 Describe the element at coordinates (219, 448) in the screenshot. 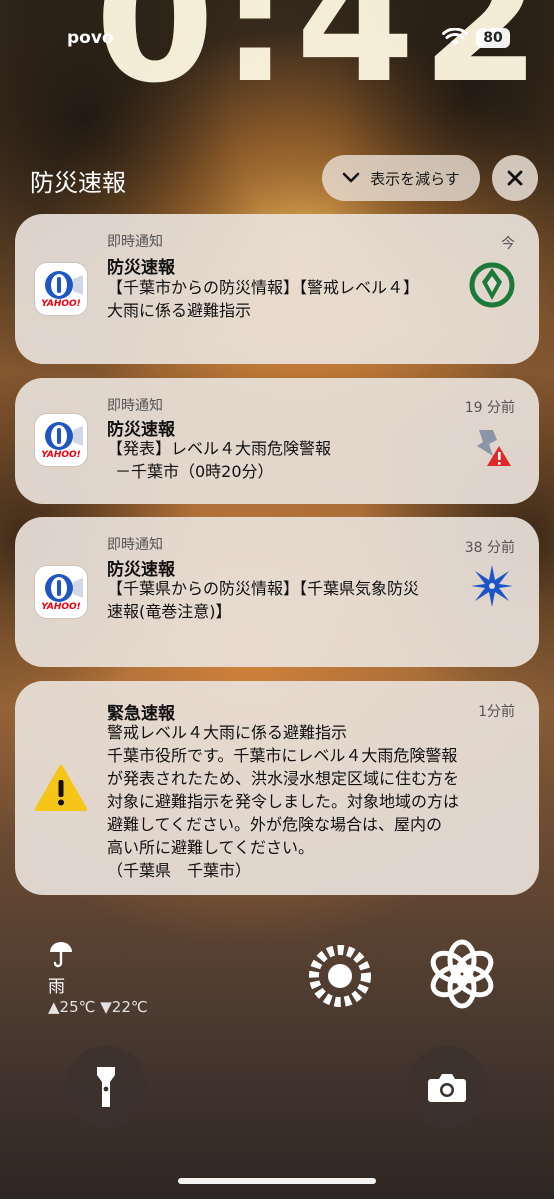

I see `body-line: 【発表】レベル４大雨危険警報` at that location.